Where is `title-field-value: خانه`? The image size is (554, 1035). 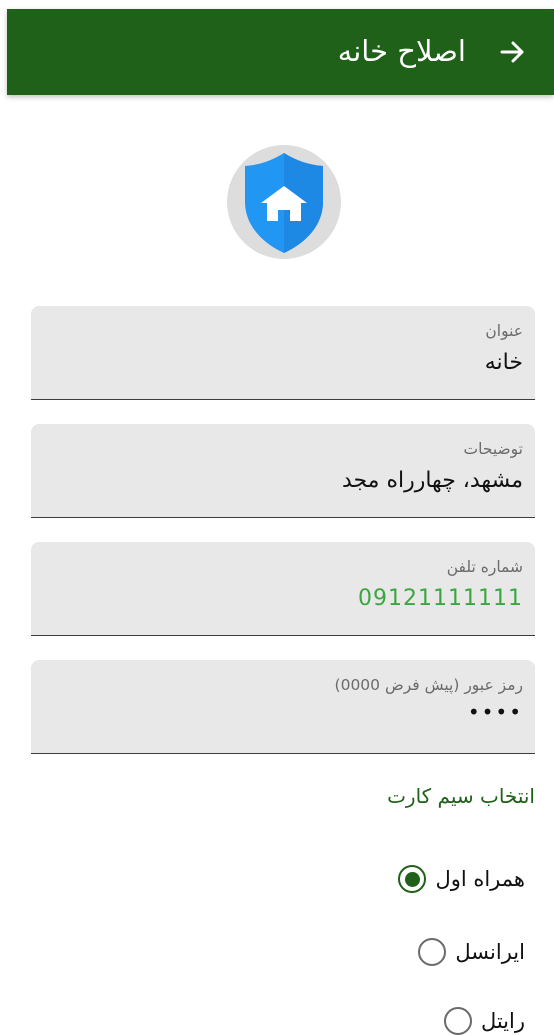 title-field-value: خانه is located at coordinates (504, 362).